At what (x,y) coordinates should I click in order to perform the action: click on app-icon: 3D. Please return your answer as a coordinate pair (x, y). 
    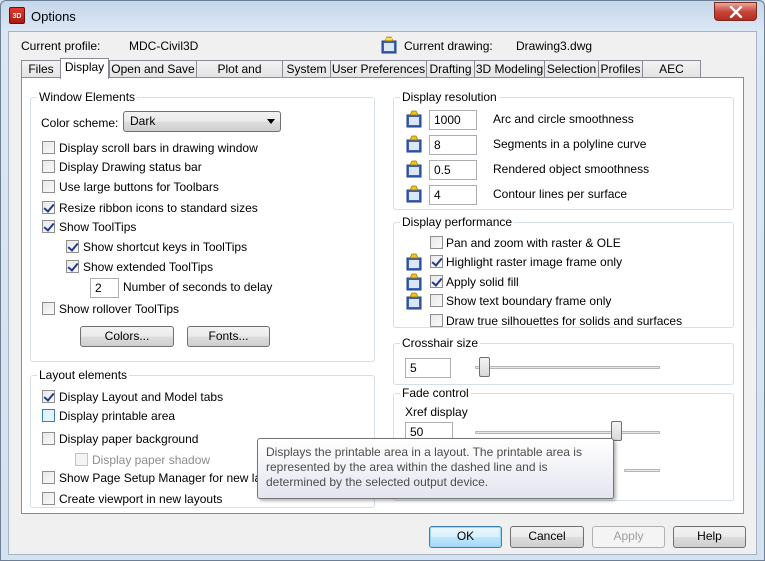
    Looking at the image, I should click on (17, 15).